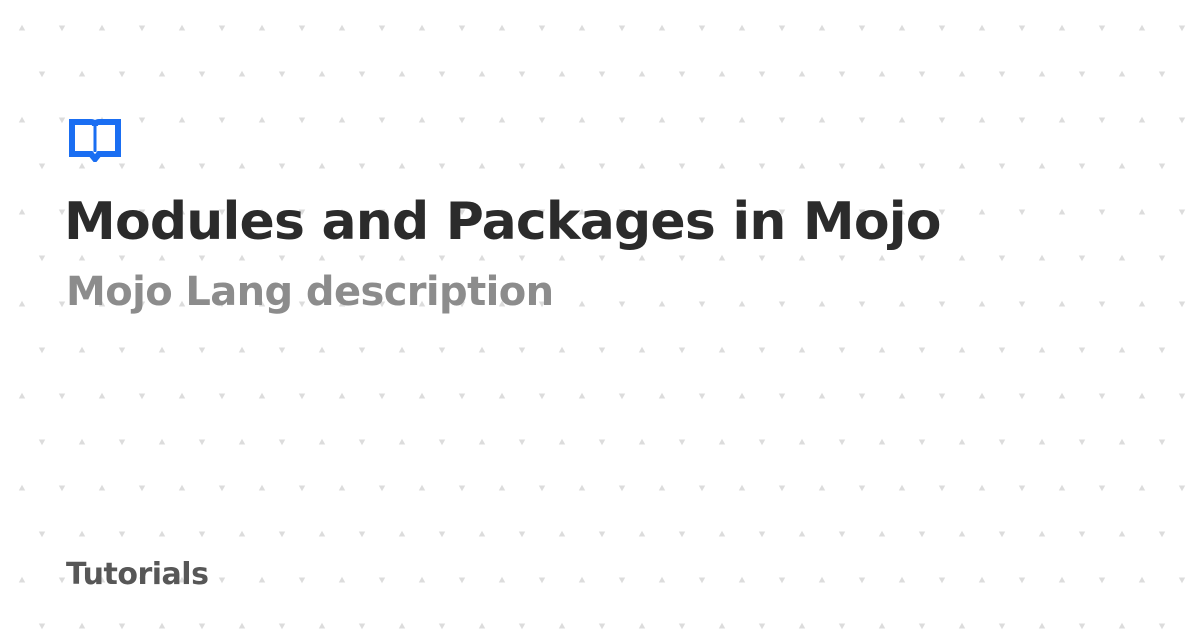 The width and height of the screenshot is (1200, 630). I want to click on category-label: Tutorials, so click(137, 574).